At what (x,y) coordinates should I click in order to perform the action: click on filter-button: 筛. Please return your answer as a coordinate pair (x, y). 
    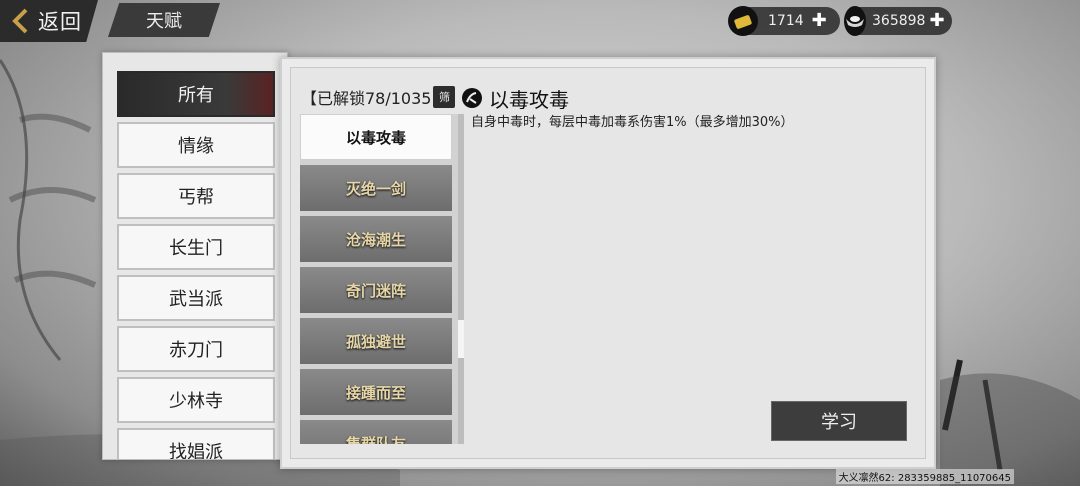
    Looking at the image, I should click on (444, 97).